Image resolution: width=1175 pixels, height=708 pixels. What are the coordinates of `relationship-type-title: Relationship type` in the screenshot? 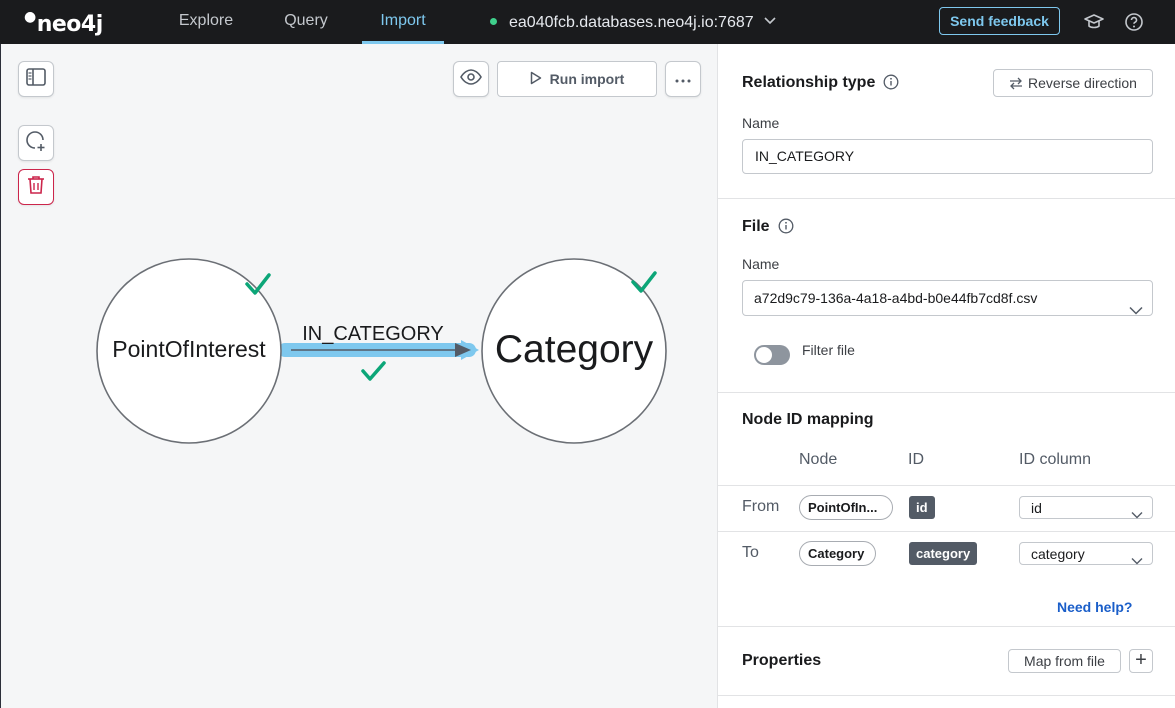 It's located at (820, 84).